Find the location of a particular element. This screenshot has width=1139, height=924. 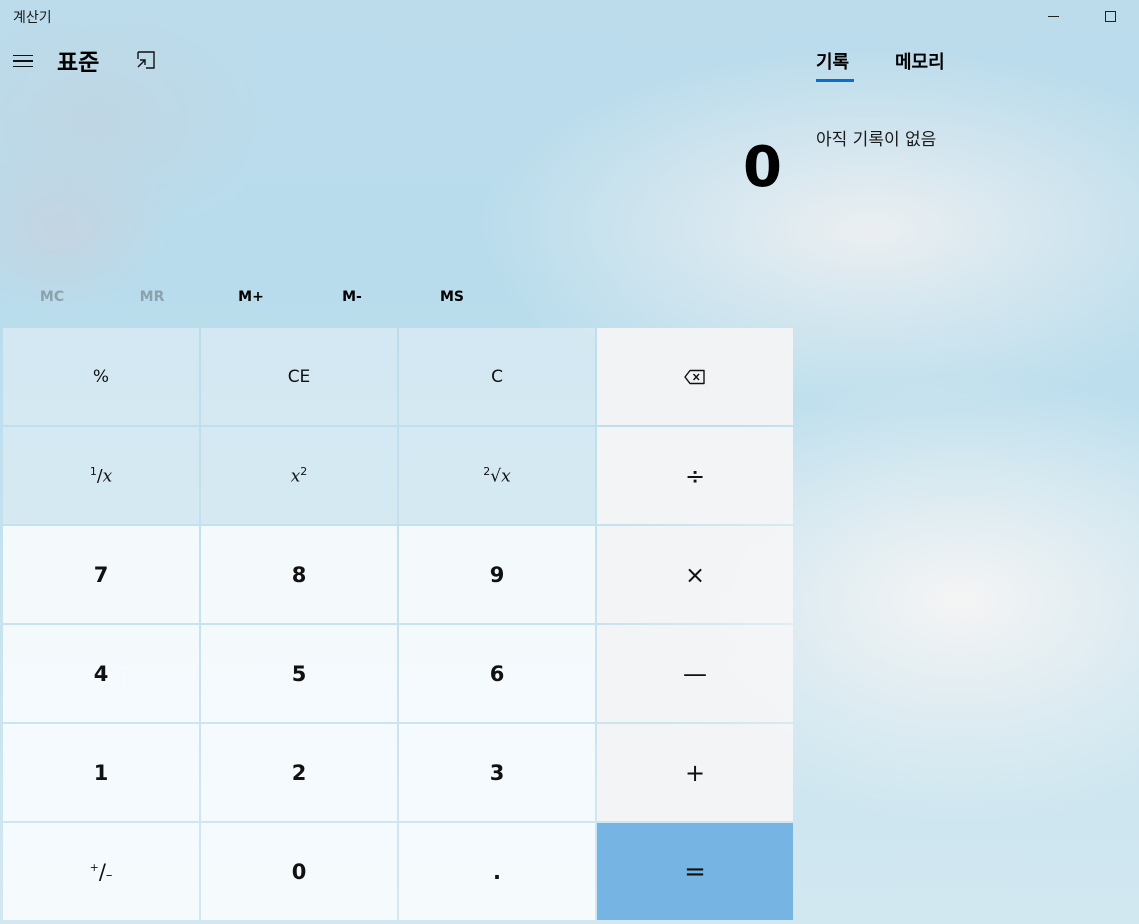

digit-0-button: 0 is located at coordinates (299, 871).